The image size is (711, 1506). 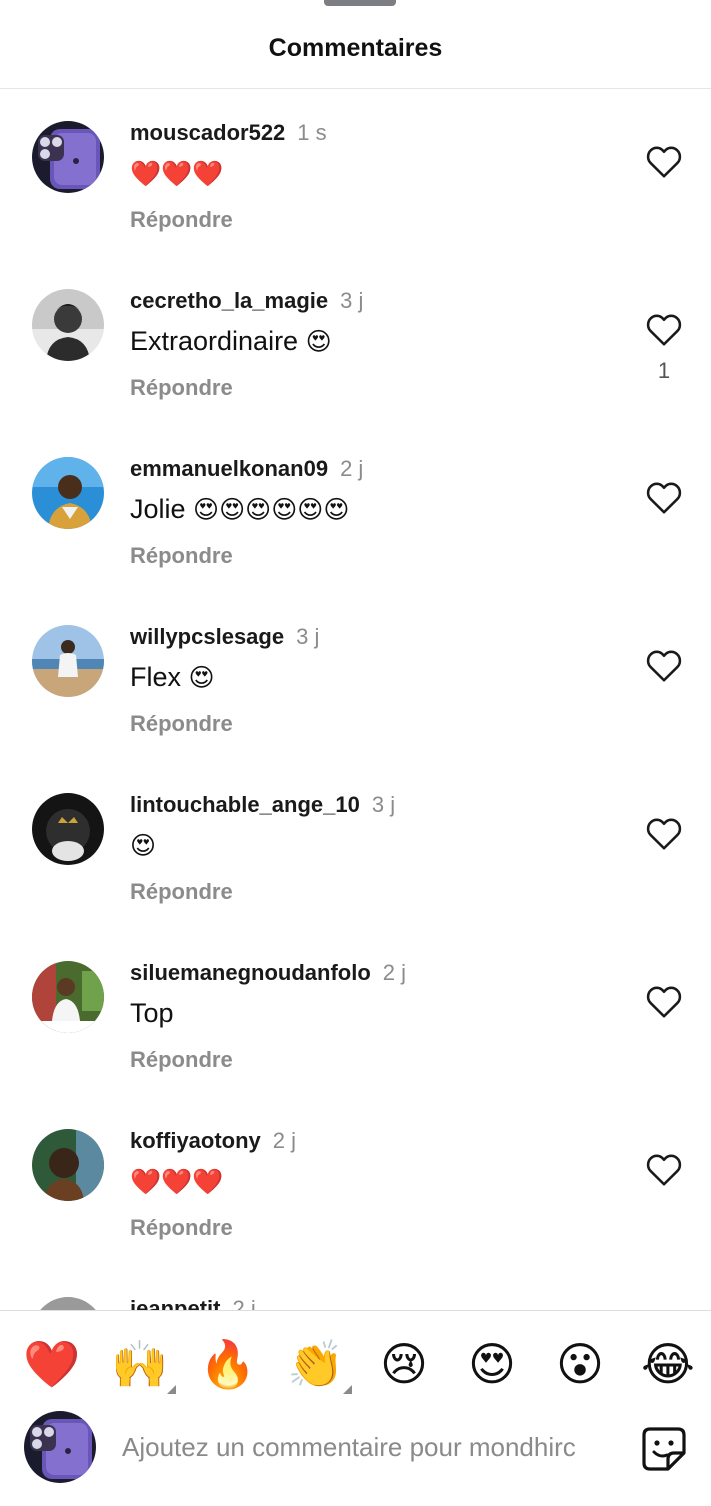 What do you see at coordinates (218, 341) in the screenshot?
I see `comment-body: Extraordinaire` at bounding box center [218, 341].